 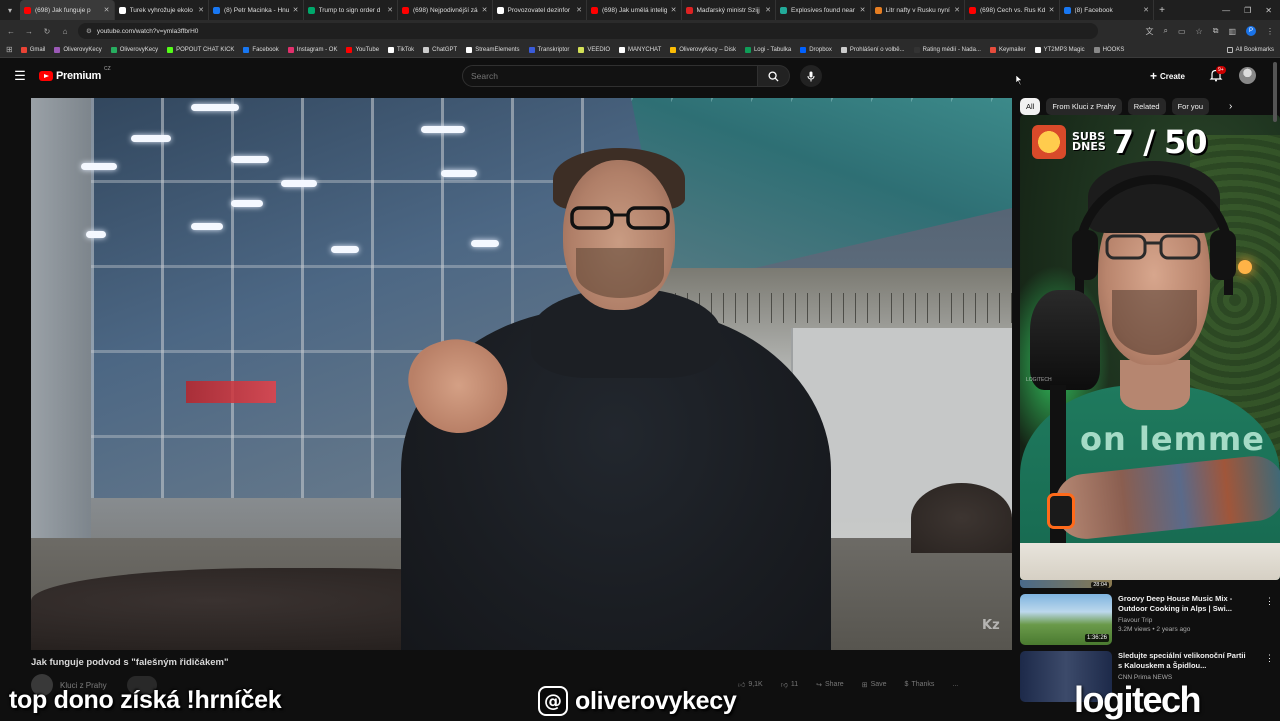 What do you see at coordinates (1150, 31) in the screenshot?
I see `translate-icon: 文` at bounding box center [1150, 31].